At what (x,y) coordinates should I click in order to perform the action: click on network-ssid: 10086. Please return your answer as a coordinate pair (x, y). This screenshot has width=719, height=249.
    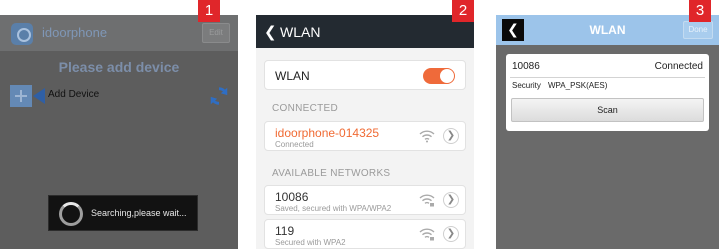
    Looking at the image, I should click on (526, 66).